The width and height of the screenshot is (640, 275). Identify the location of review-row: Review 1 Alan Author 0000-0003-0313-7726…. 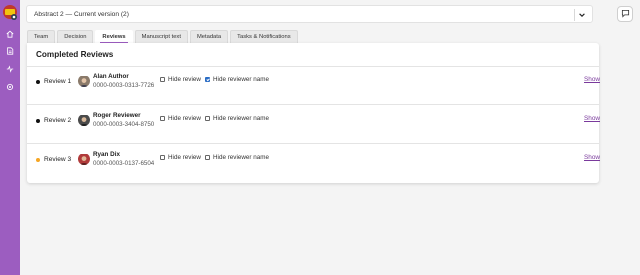
(313, 85).